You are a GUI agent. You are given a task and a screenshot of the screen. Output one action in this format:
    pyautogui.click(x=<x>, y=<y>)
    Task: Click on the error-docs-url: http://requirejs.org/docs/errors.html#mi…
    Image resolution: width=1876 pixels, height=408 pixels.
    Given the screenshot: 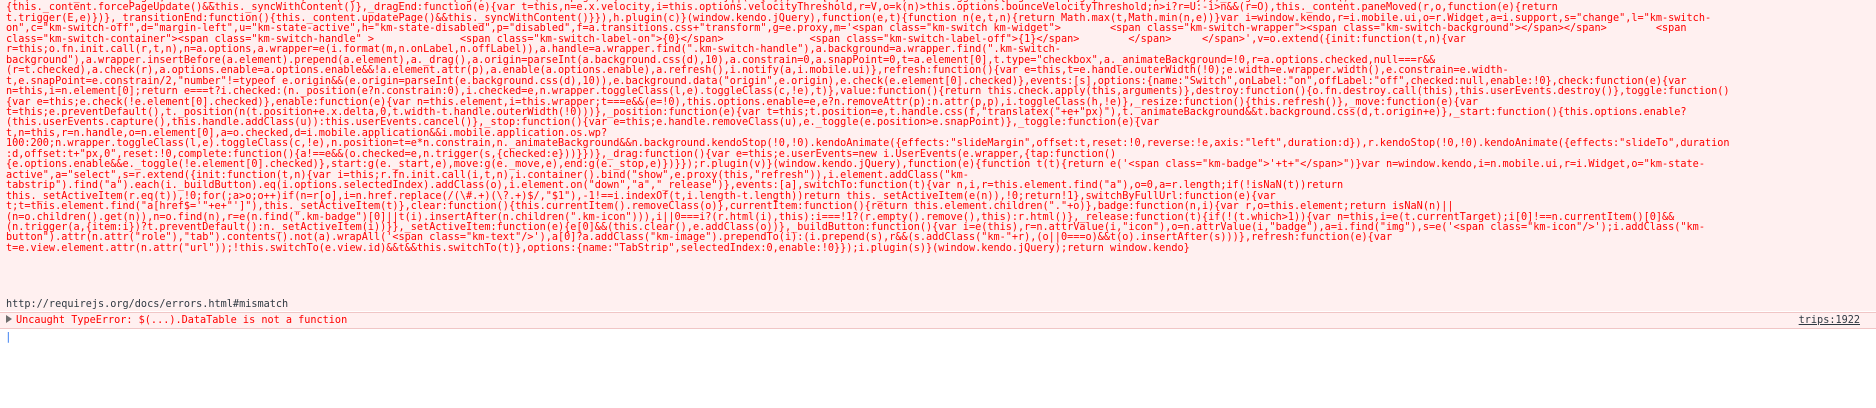 What is the action you would take?
    pyautogui.click(x=147, y=305)
    